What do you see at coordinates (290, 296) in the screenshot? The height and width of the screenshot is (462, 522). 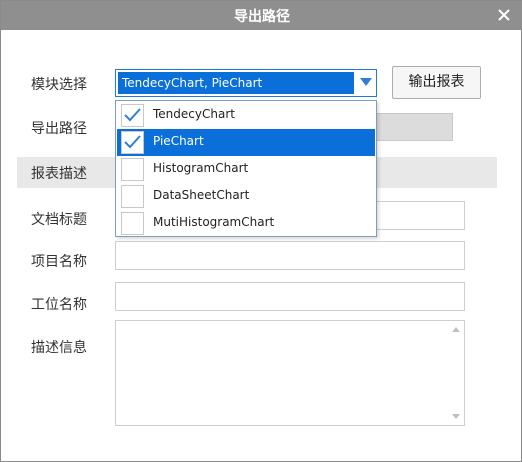 I see `station-name-field` at bounding box center [290, 296].